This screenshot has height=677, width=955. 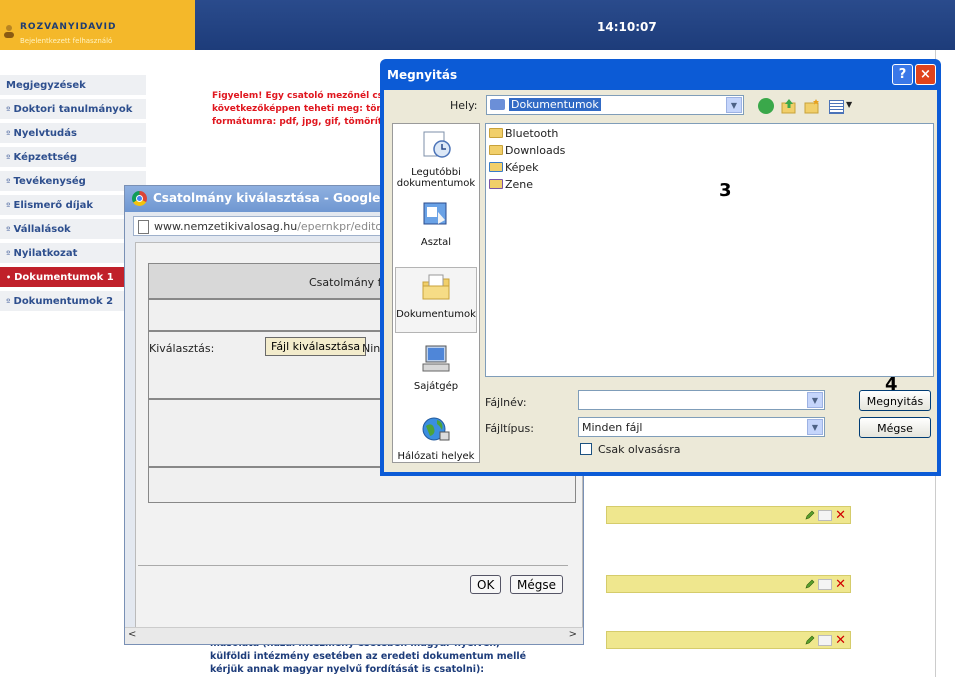 I want to click on menu-item-nyelvtudas: º Nyelvtudás, so click(x=73, y=134).